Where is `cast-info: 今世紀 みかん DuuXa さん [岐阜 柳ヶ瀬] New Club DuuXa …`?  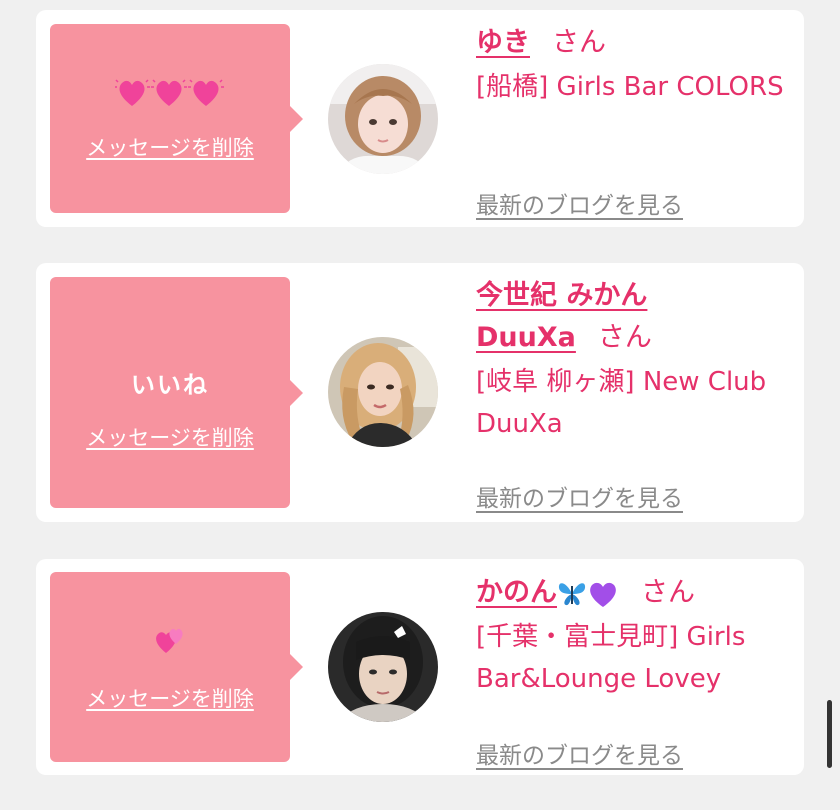
cast-info: 今世紀 みかん DuuXa さん [岐阜 柳ヶ瀬] New Club DuuXa … is located at coordinates (631, 393).